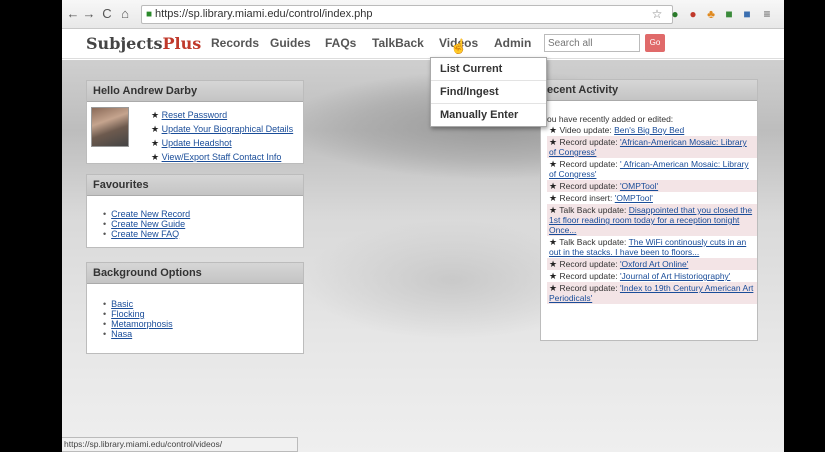 The height and width of the screenshot is (452, 825). I want to click on nav-guides: Guides, so click(290, 43).